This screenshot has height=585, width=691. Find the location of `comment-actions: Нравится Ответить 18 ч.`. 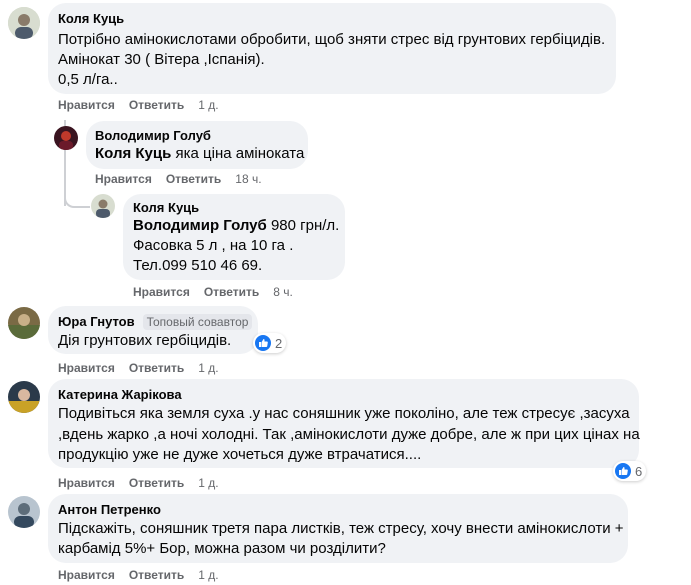

comment-actions: Нравится Ответить 18 ч. is located at coordinates (178, 179).